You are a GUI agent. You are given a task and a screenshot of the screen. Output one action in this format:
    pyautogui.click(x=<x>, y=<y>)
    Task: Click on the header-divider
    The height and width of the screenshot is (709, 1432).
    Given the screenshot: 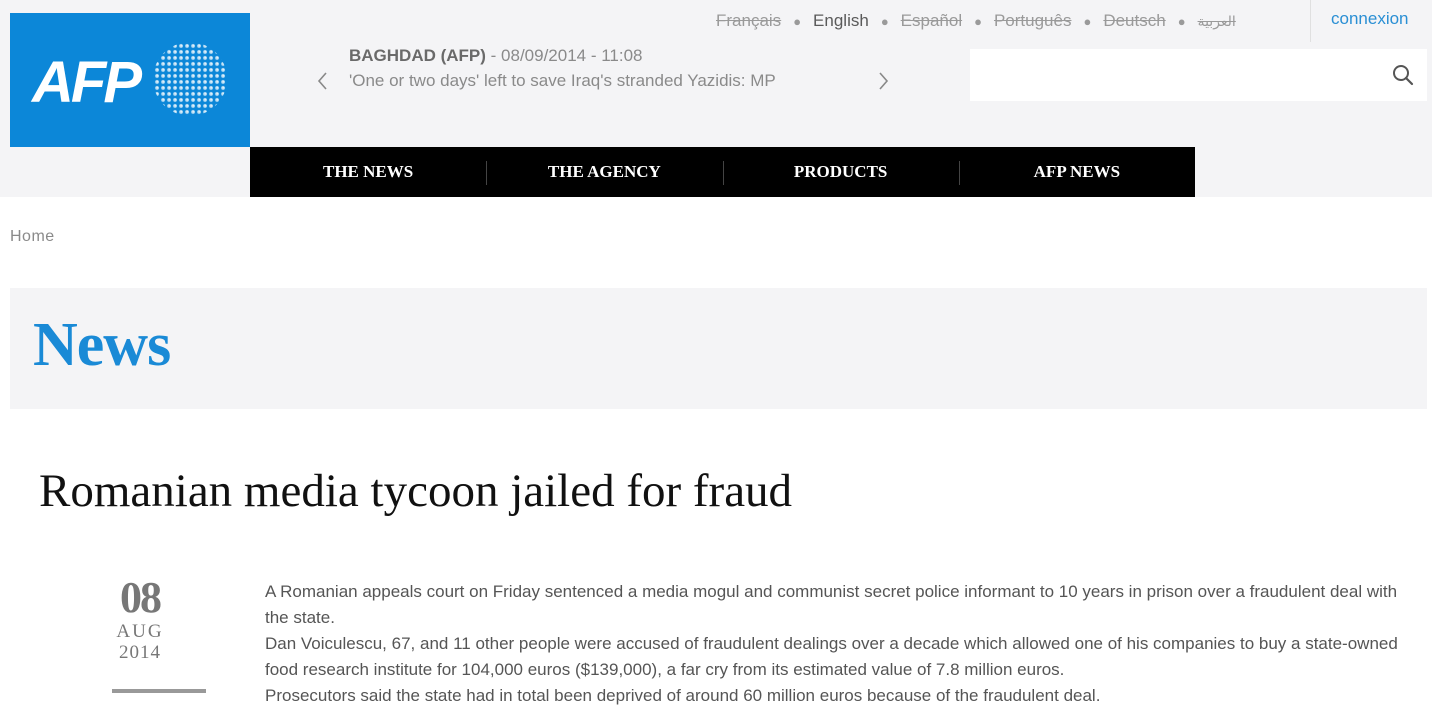 What is the action you would take?
    pyautogui.click(x=1310, y=21)
    